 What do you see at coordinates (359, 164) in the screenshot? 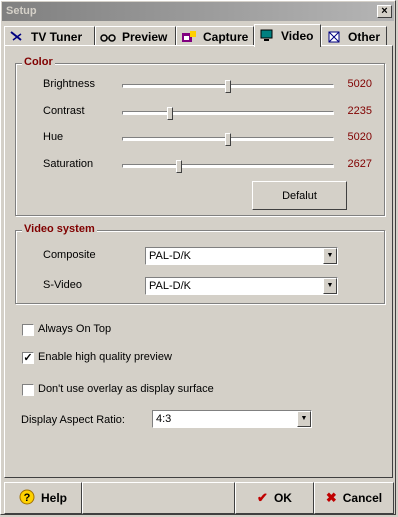
I see `saturation-value: 2627` at bounding box center [359, 164].